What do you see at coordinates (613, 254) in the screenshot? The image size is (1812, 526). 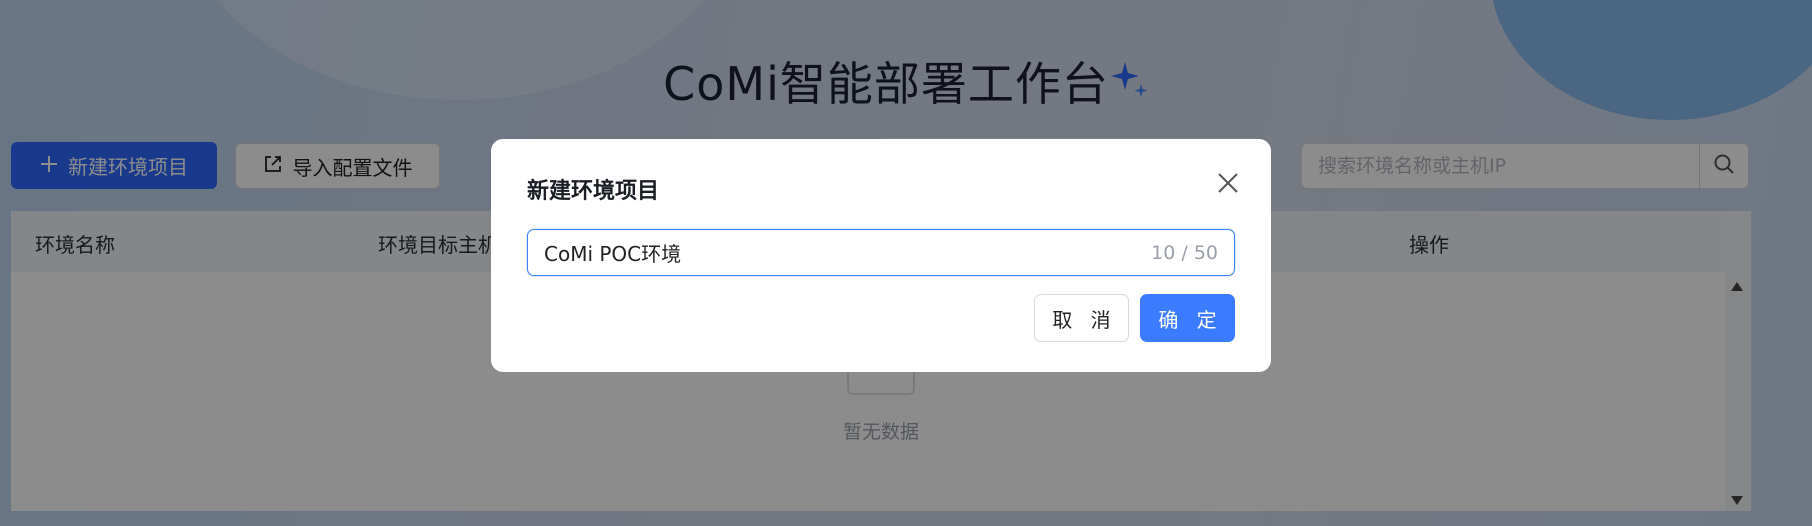 I see `environment-name-value: CoMi POC环境` at bounding box center [613, 254].